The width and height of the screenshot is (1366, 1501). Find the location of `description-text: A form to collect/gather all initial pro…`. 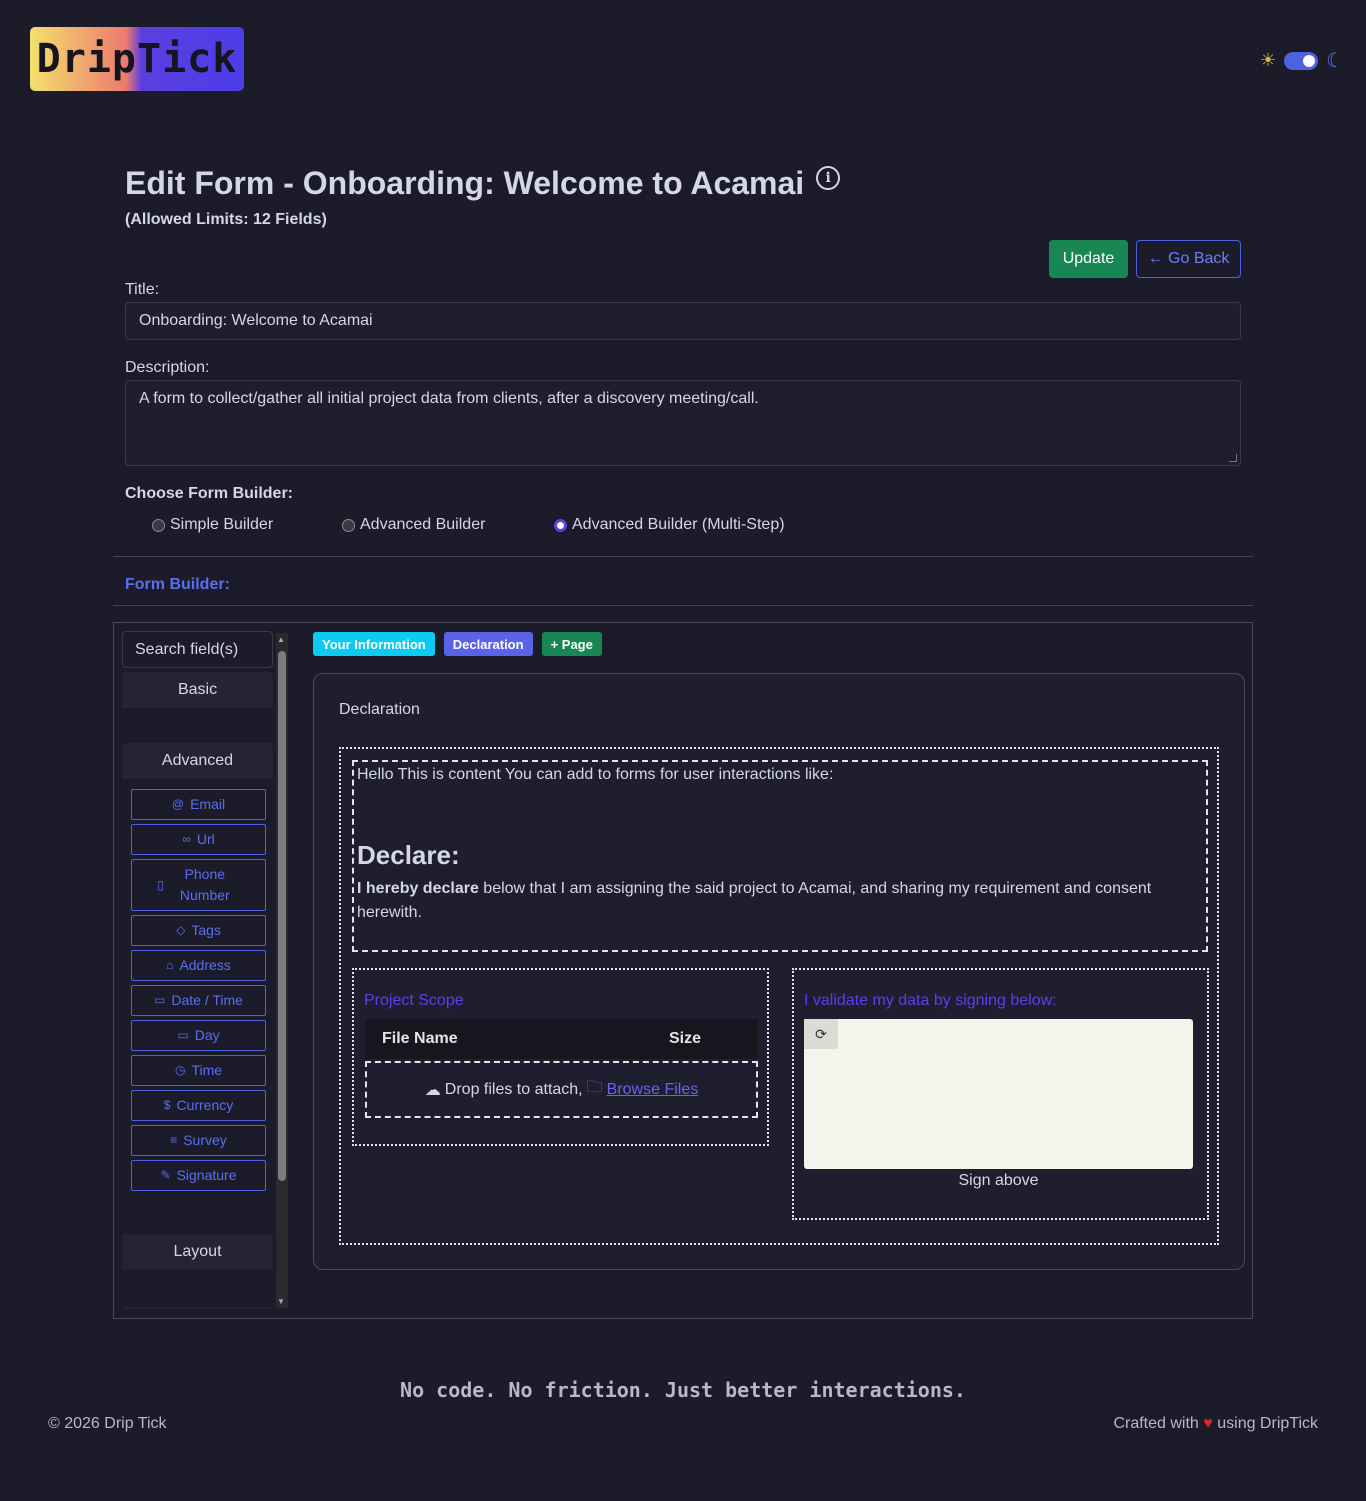

description-text: A form to collect/gather all initial pro… is located at coordinates (449, 398).